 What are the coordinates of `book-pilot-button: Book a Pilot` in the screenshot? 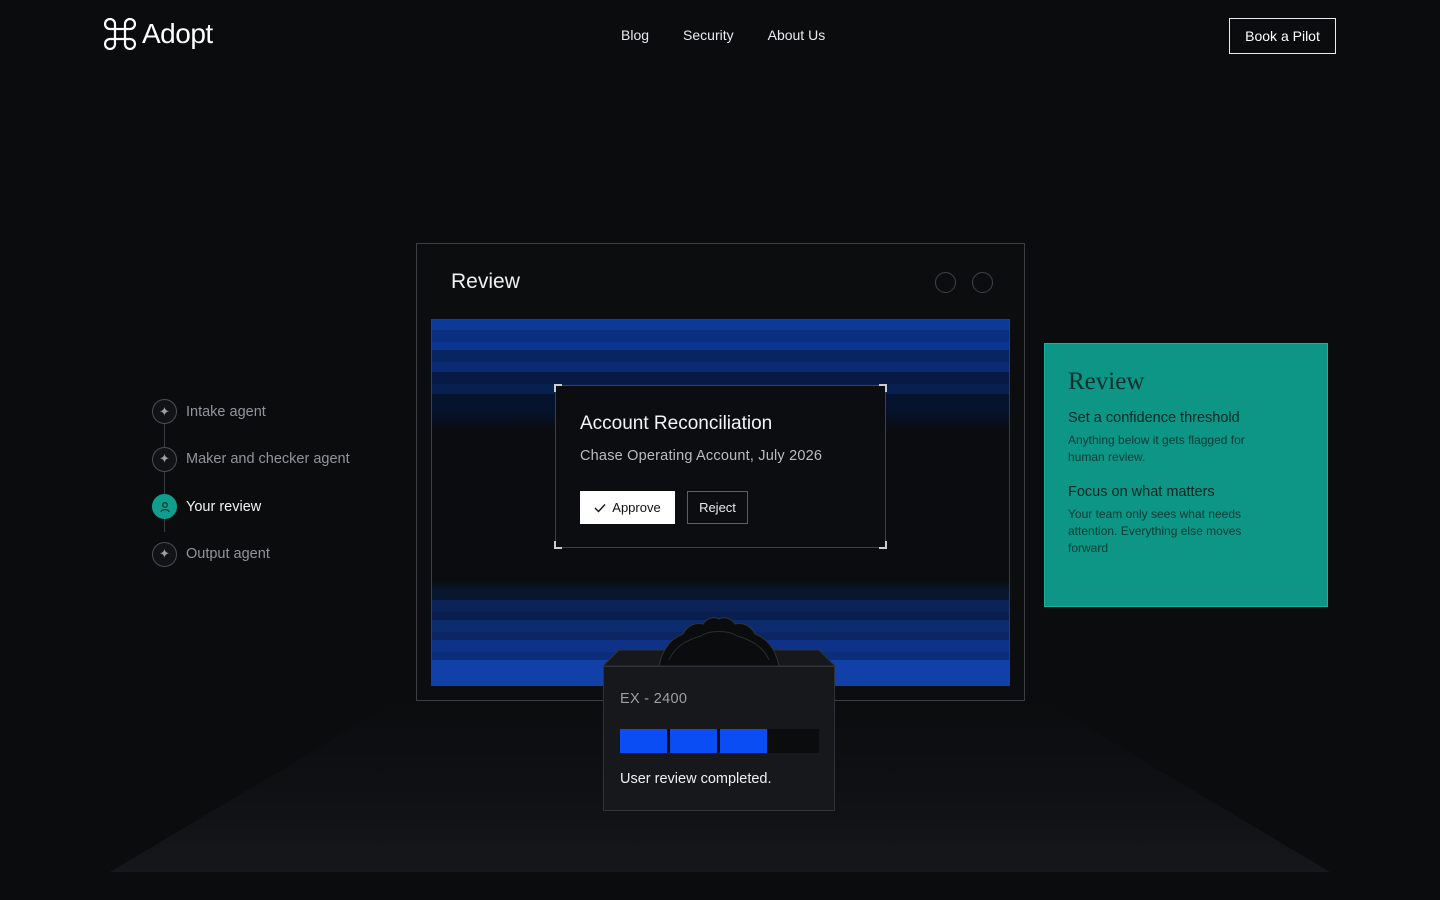 It's located at (1282, 36).